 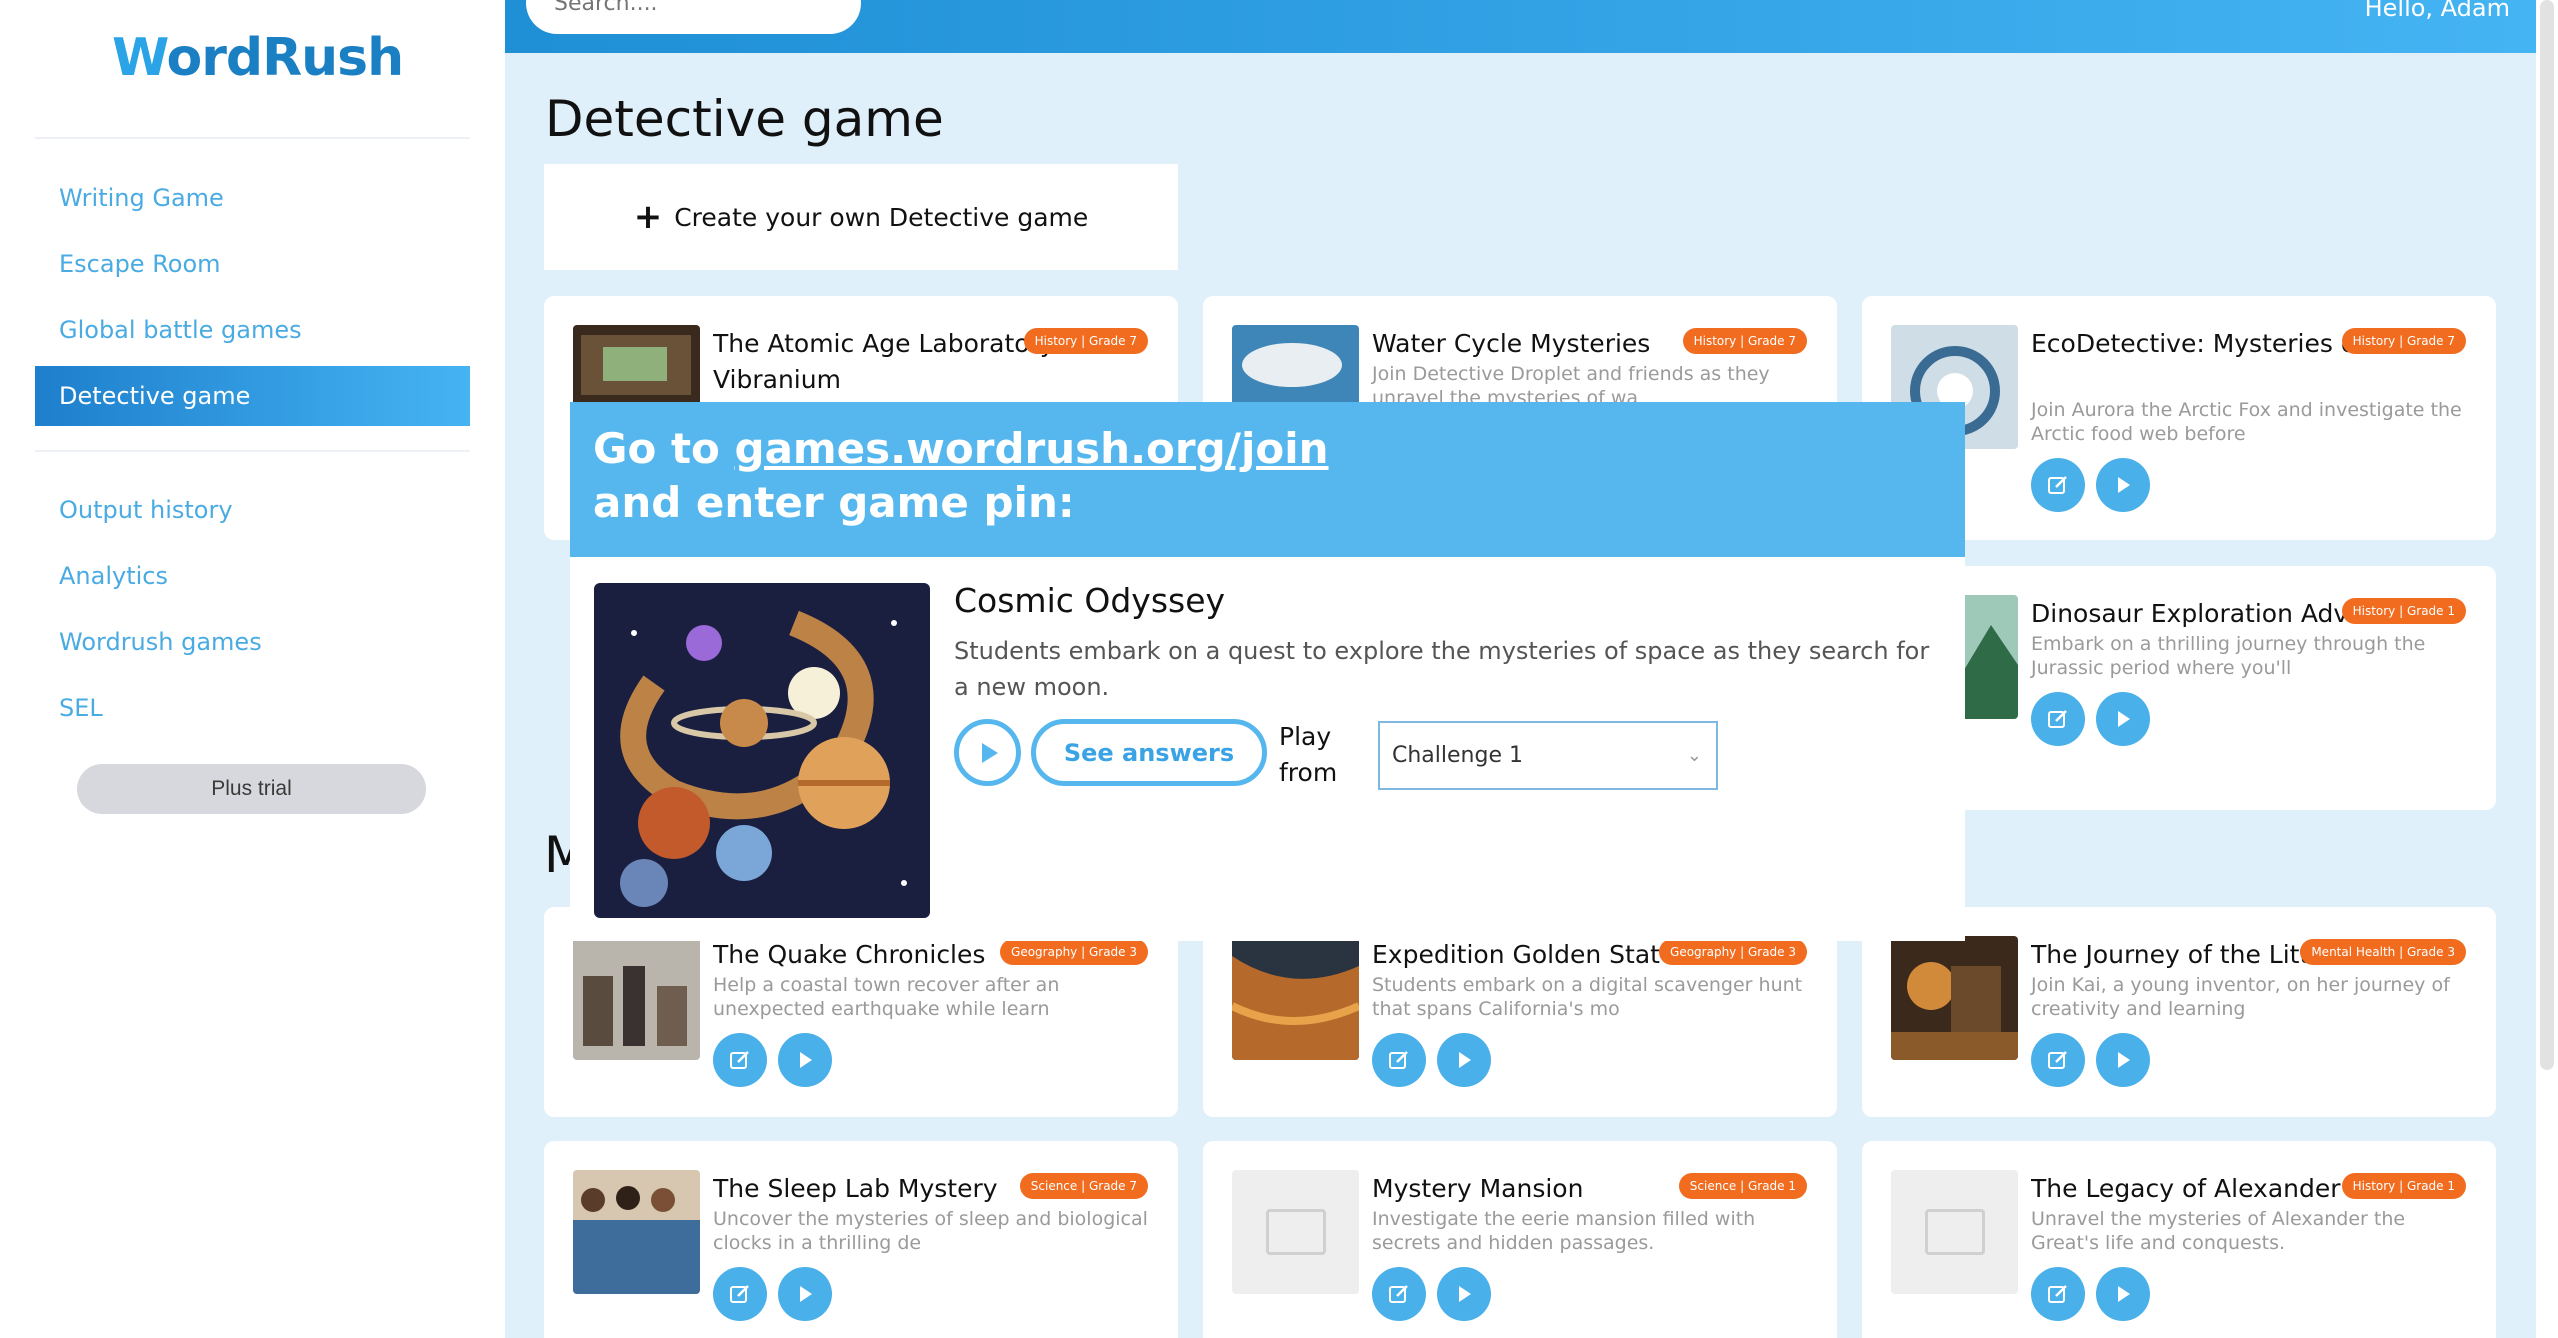 What do you see at coordinates (252, 642) in the screenshot?
I see `sidebar-item-wordrush-games: Wordrush games` at bounding box center [252, 642].